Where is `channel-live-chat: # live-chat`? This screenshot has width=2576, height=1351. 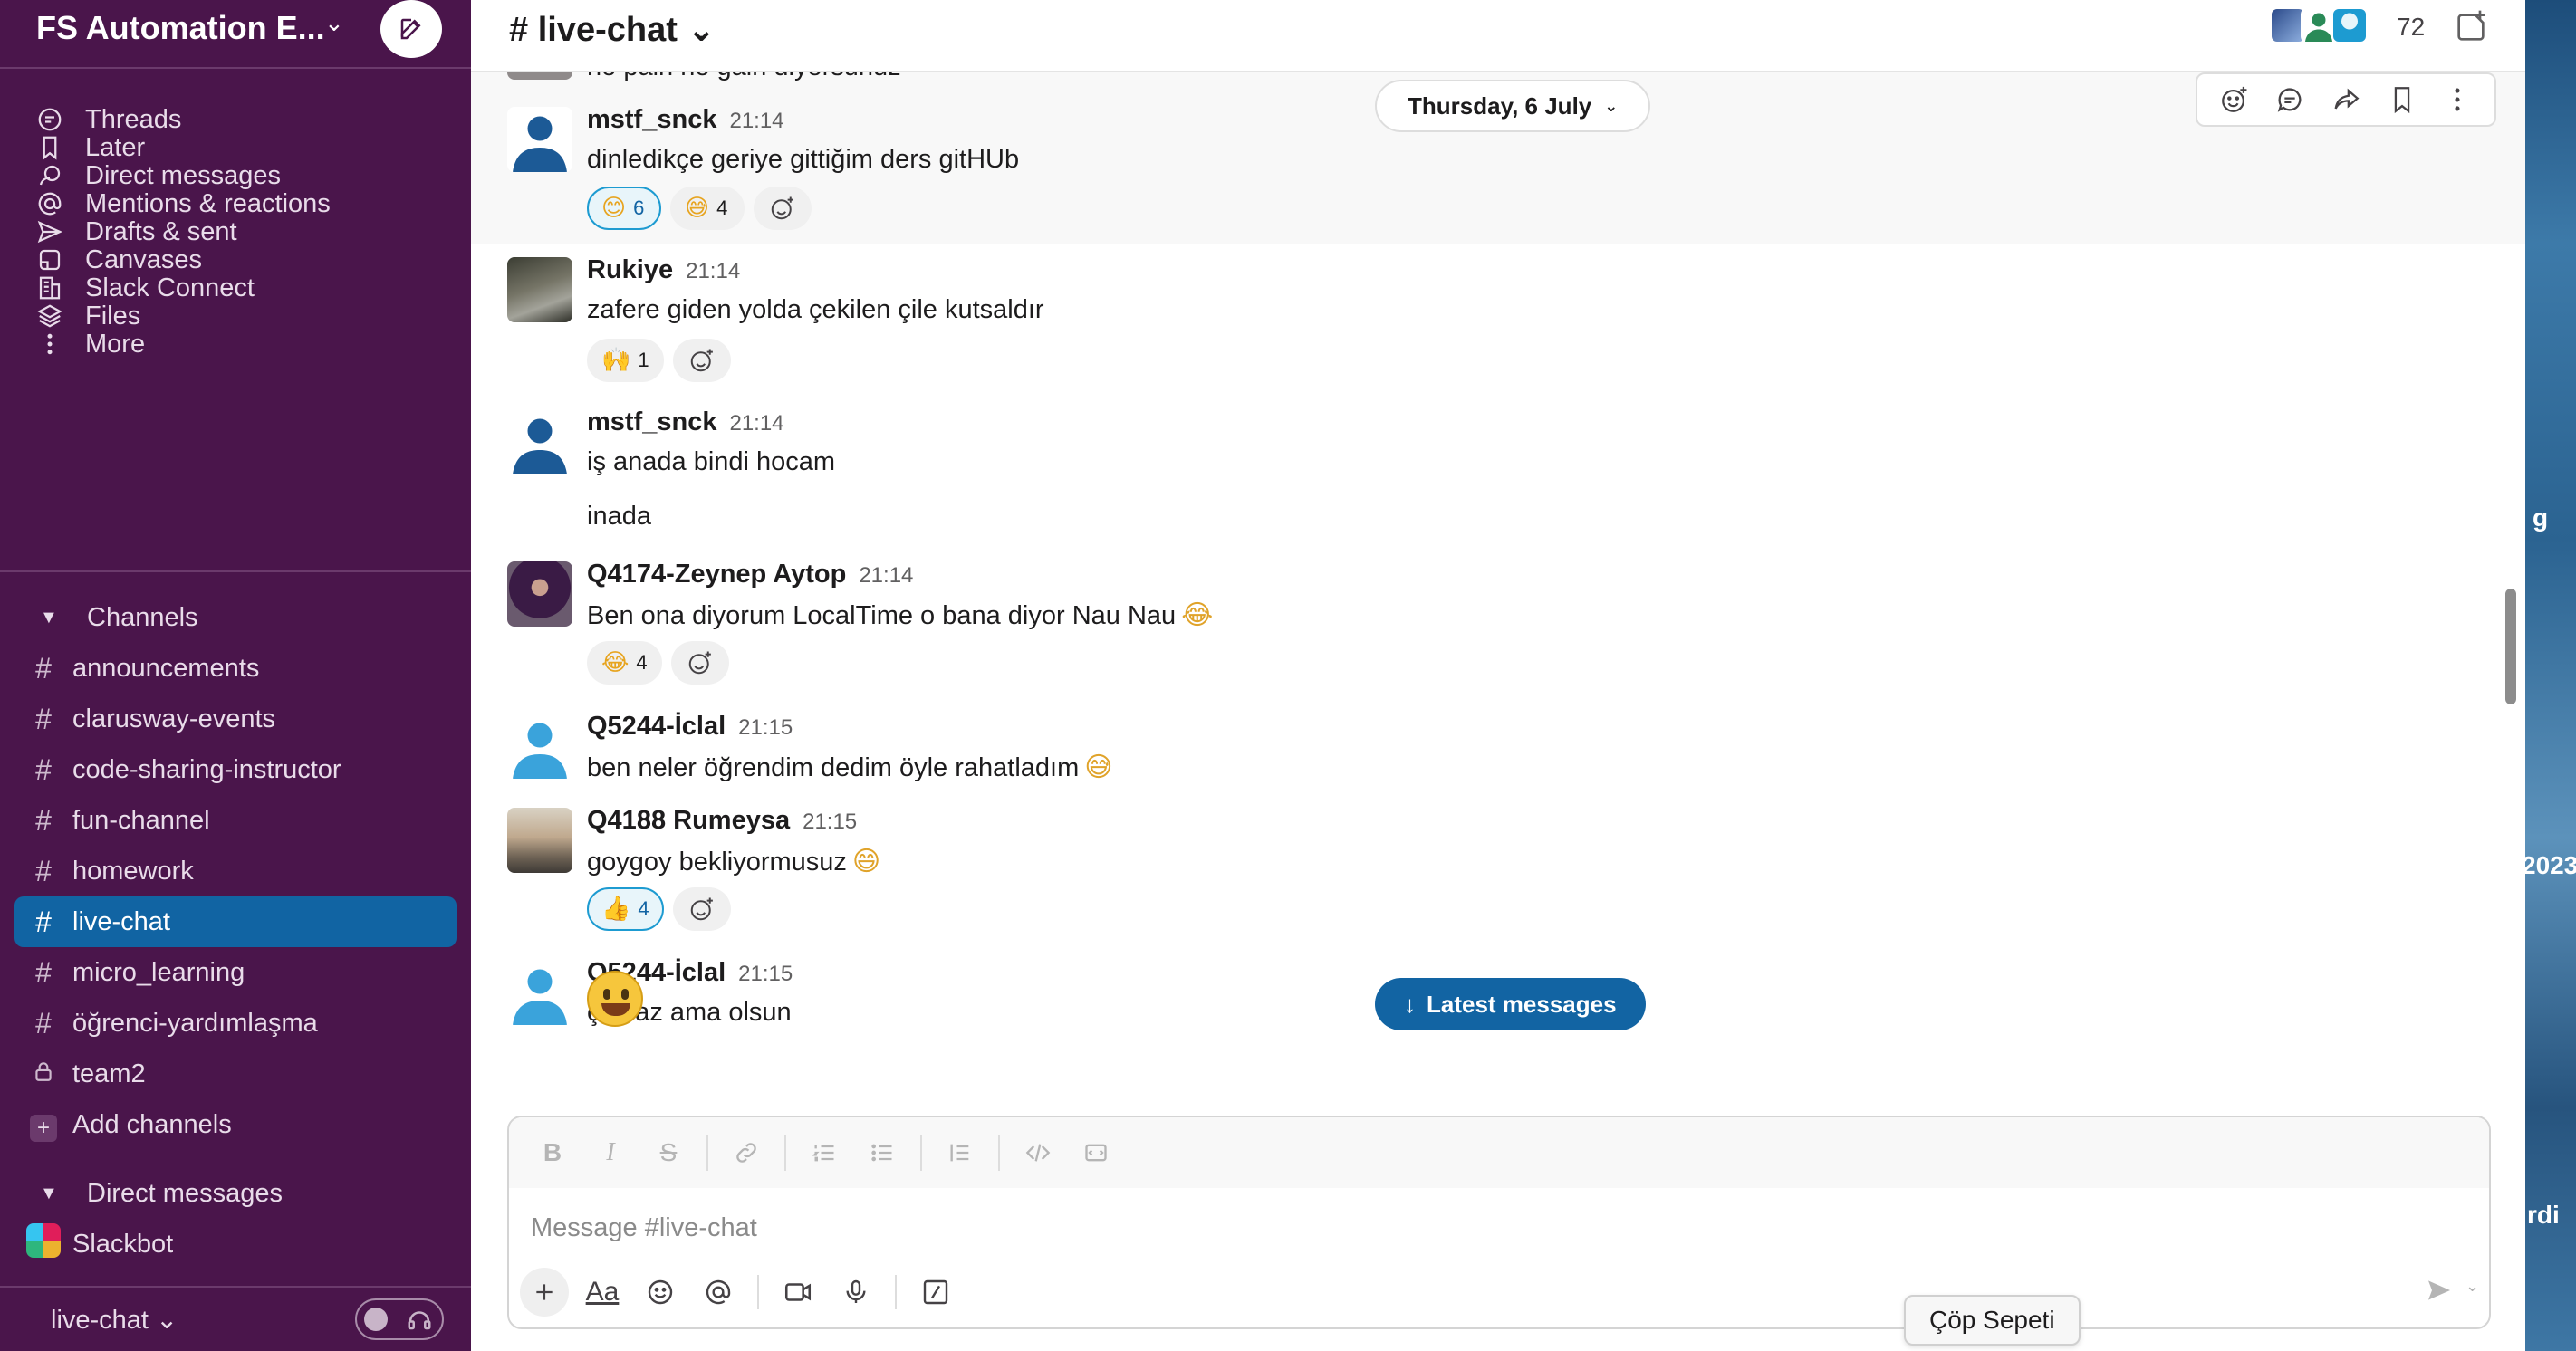 channel-live-chat: # live-chat is located at coordinates (235, 921).